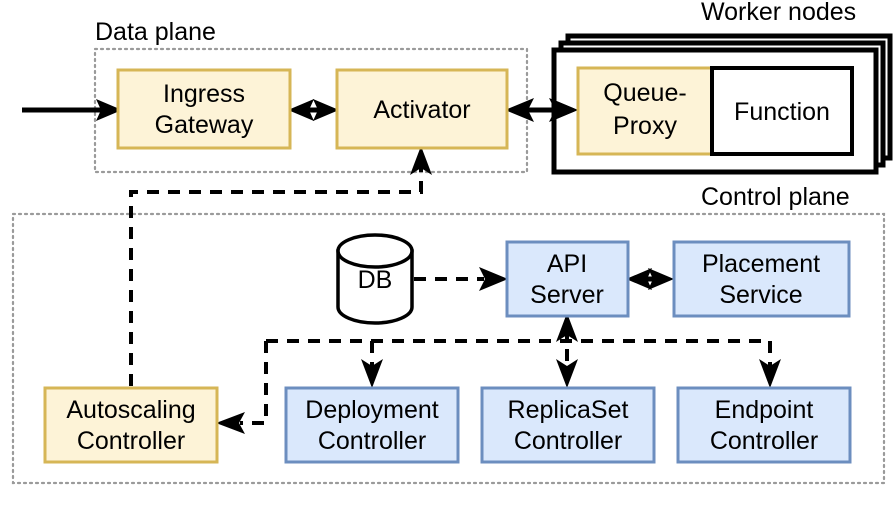  Describe the element at coordinates (650, 279) in the screenshot. I see `edge-api-placement` at that location.